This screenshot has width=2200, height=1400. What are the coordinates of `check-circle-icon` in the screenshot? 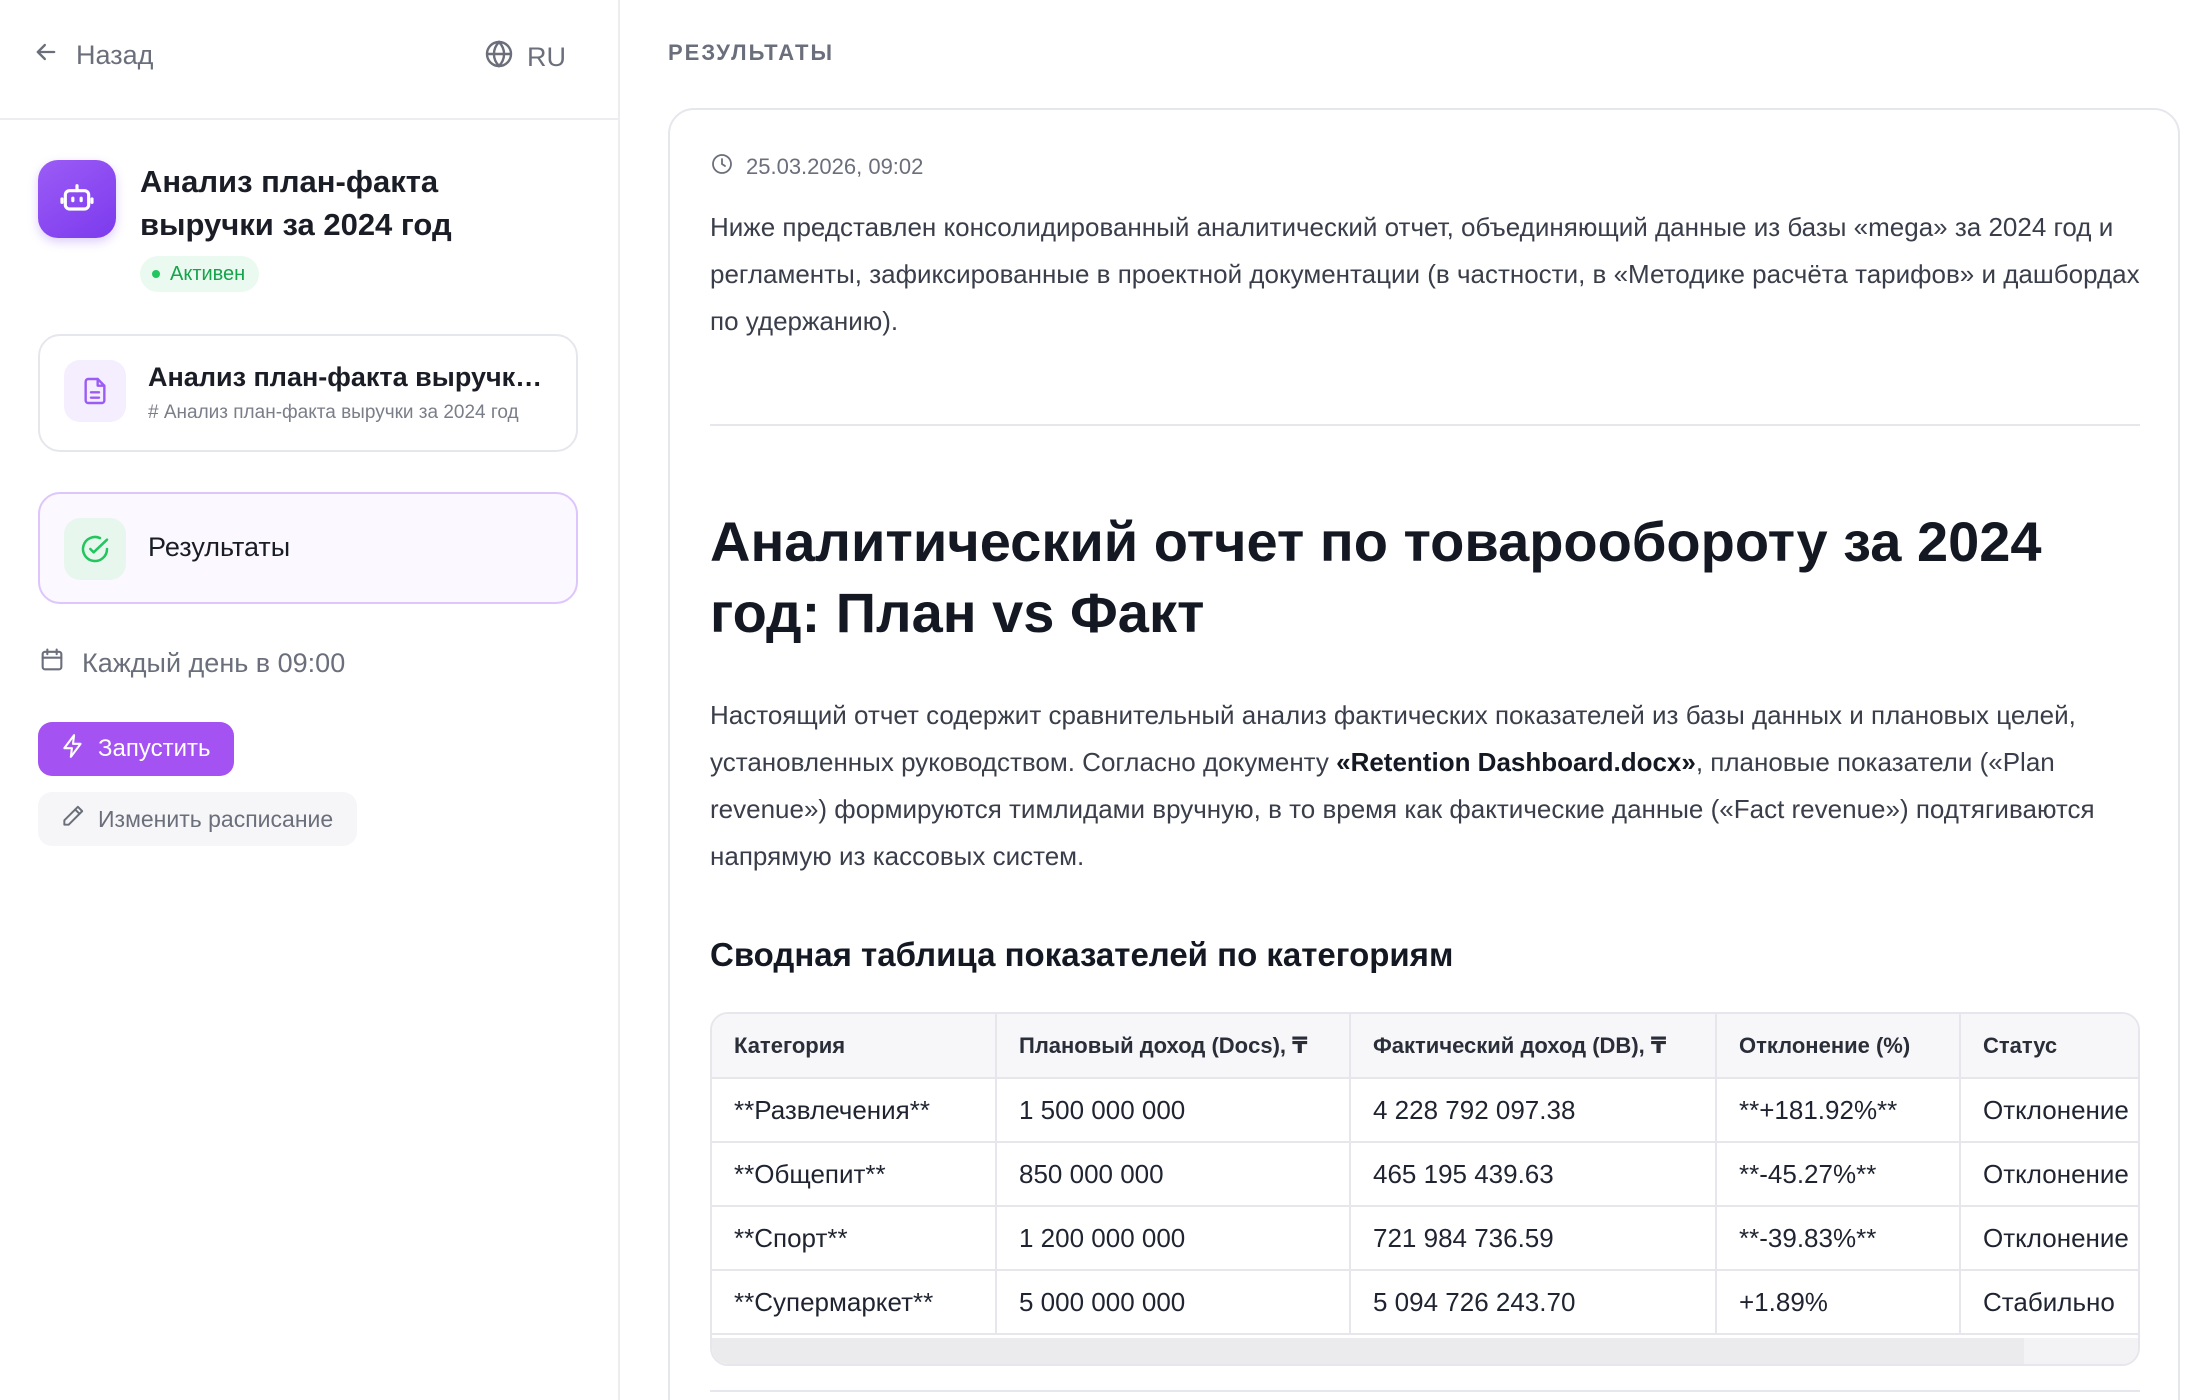 It's located at (95, 549).